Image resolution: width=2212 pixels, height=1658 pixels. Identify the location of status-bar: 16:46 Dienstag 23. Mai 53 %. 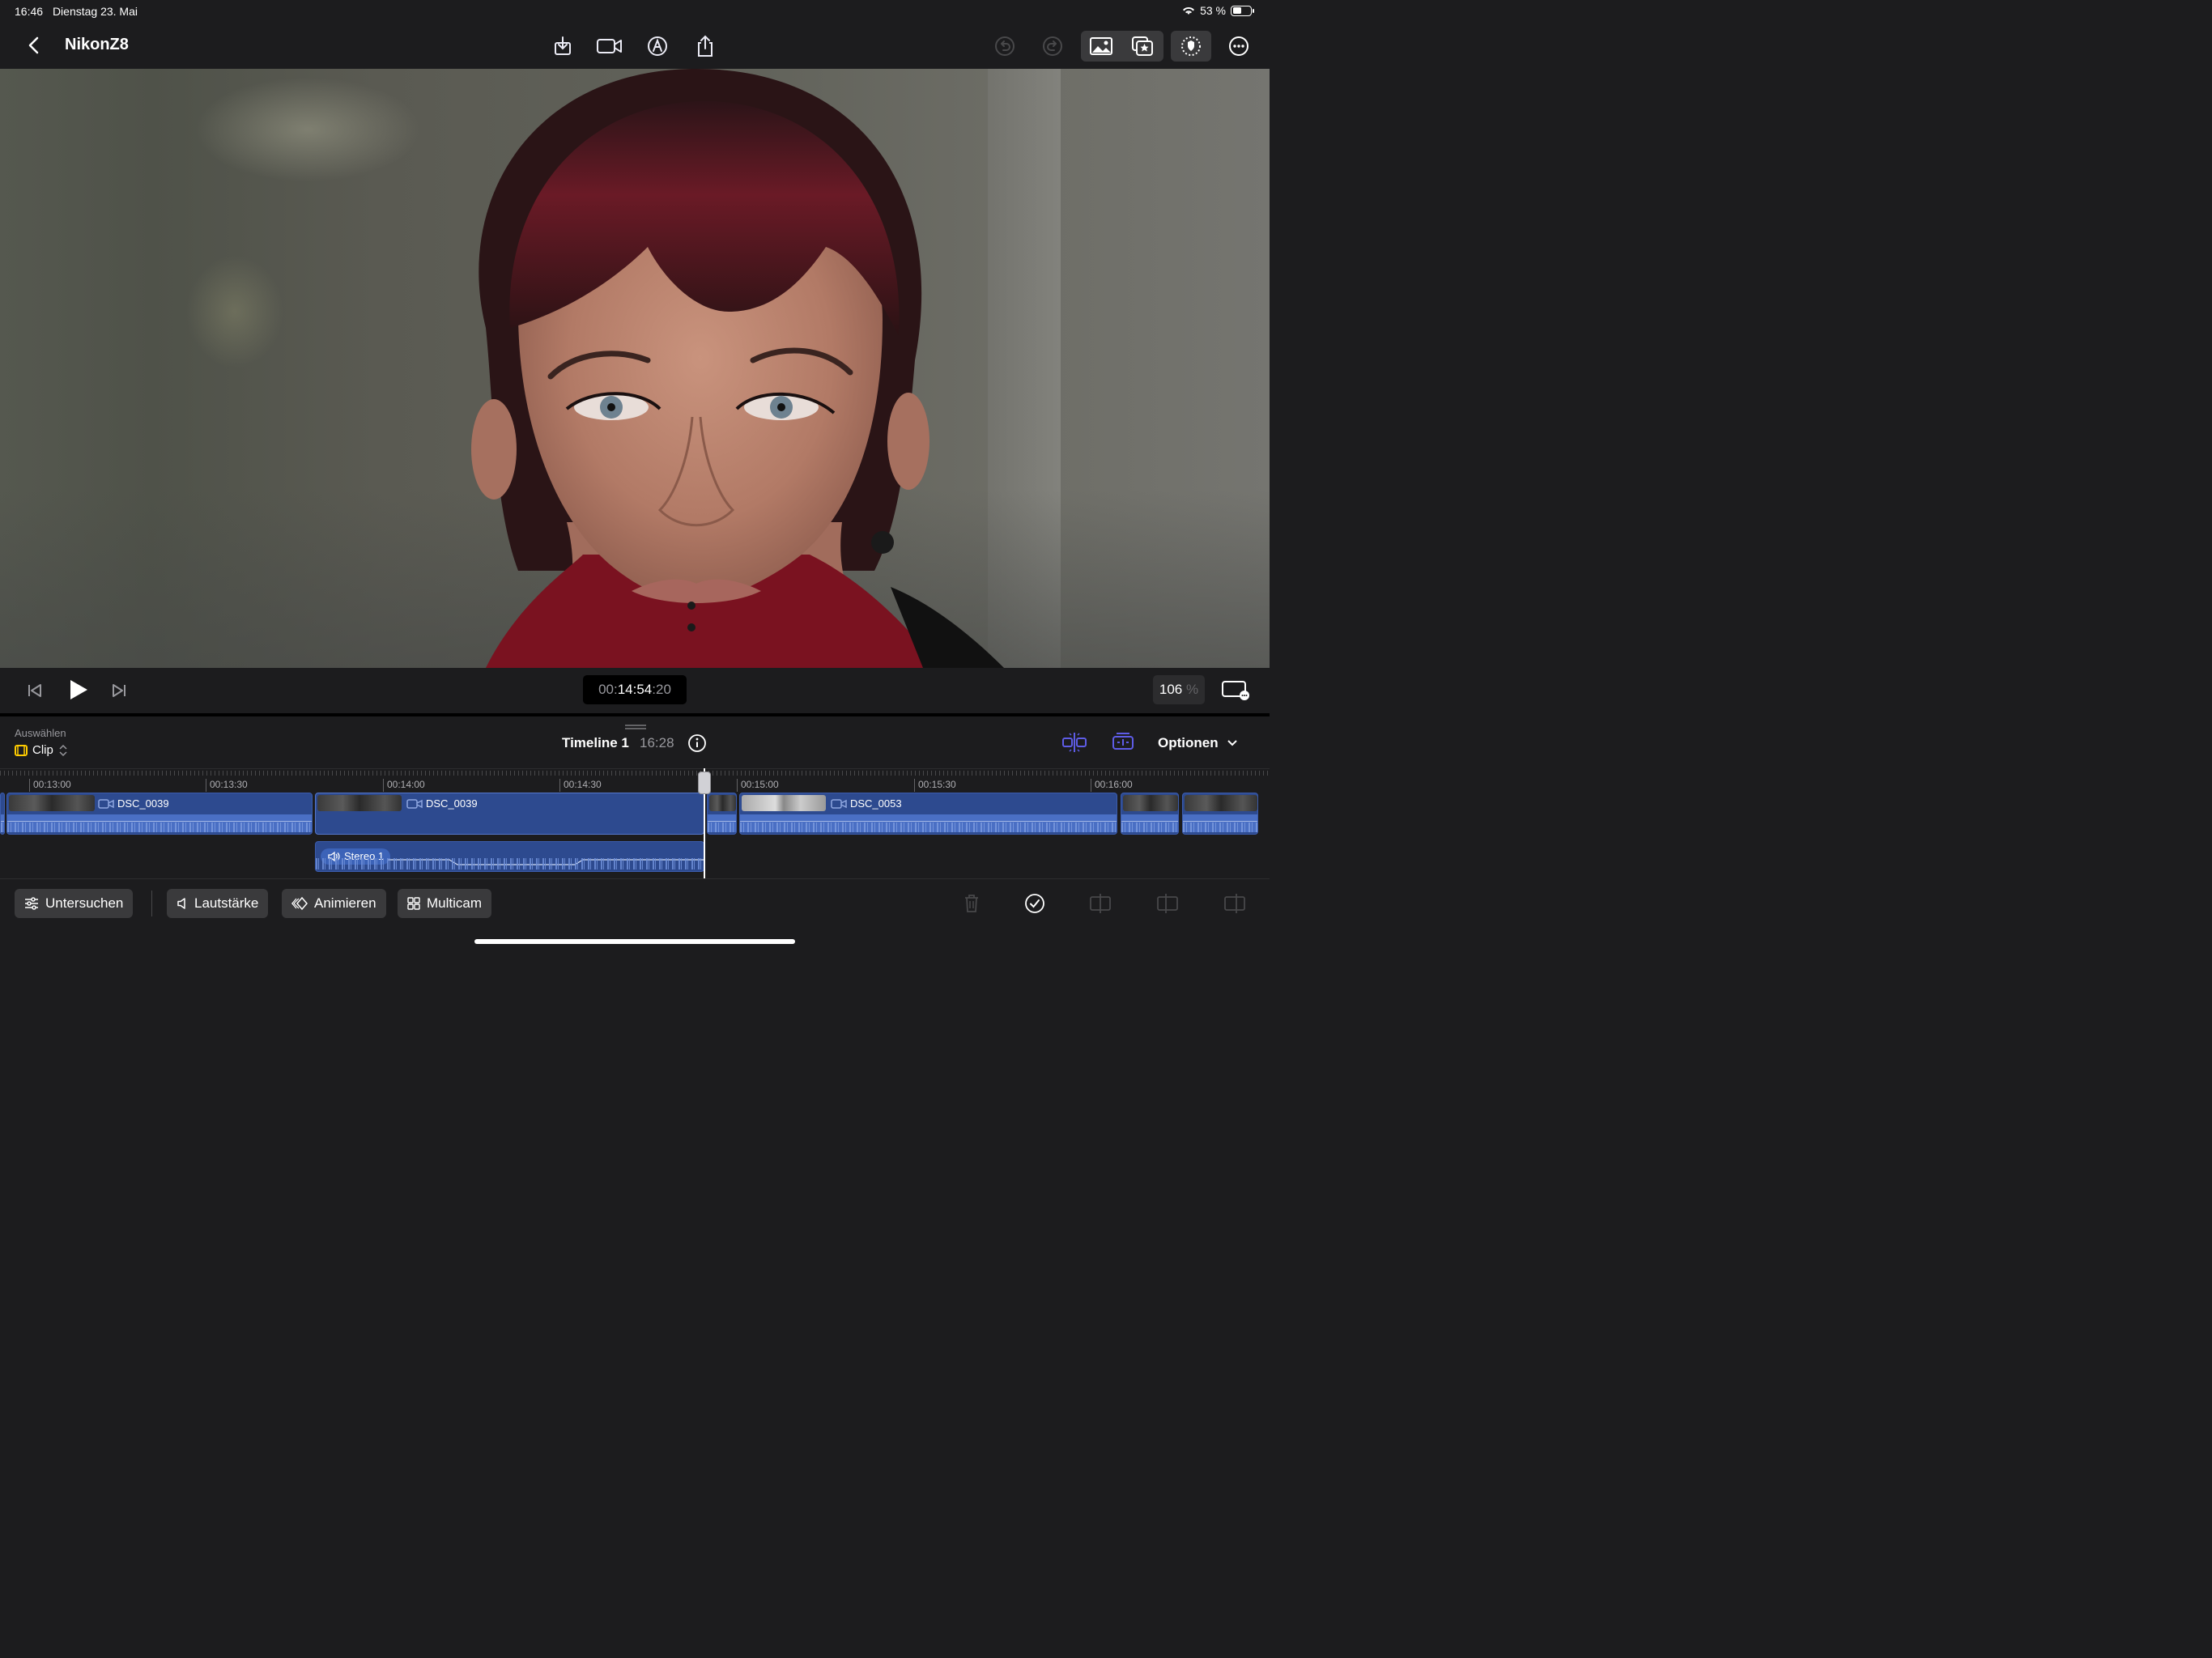
(635, 11).